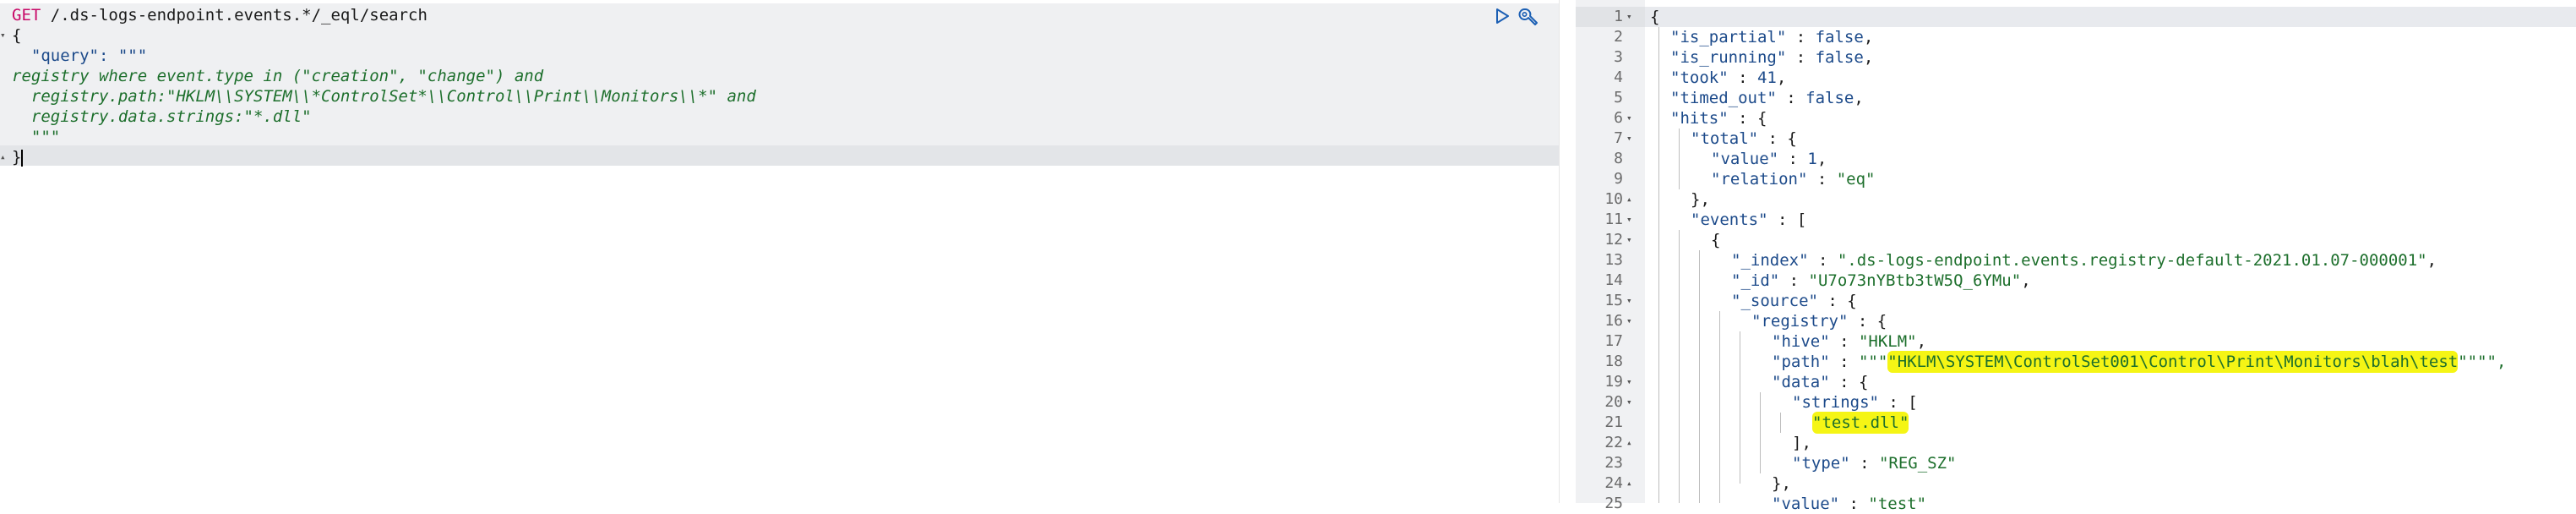 The height and width of the screenshot is (514, 2576). Describe the element at coordinates (1772, 37) in the screenshot. I see `json-line: "is_partial" : false,` at that location.